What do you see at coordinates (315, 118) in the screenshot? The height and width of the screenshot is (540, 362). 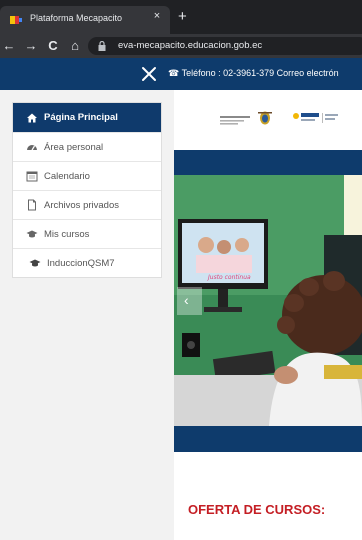 I see `gobierno-logo` at bounding box center [315, 118].